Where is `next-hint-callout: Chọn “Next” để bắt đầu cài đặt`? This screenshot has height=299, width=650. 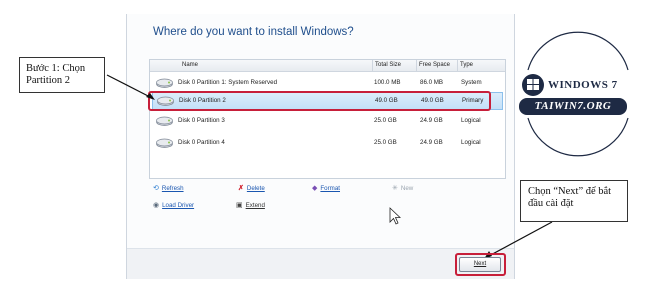
next-hint-callout: Chọn “Next” để bắt đầu cài đặt is located at coordinates (574, 201).